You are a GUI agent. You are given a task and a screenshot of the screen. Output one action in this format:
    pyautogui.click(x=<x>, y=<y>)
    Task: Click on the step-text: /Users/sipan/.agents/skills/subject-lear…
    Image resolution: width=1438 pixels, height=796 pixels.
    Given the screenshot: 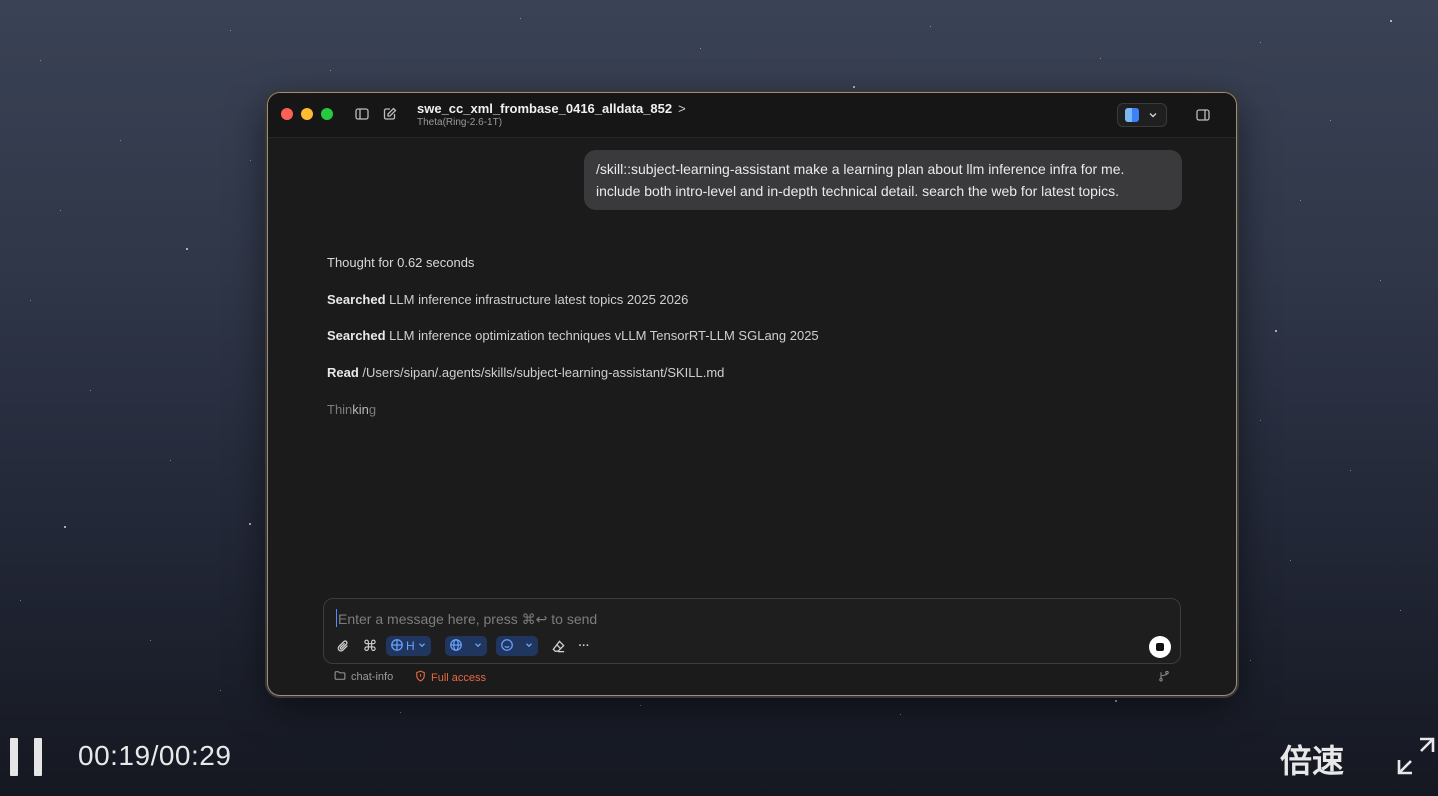 What is the action you would take?
    pyautogui.click(x=543, y=372)
    